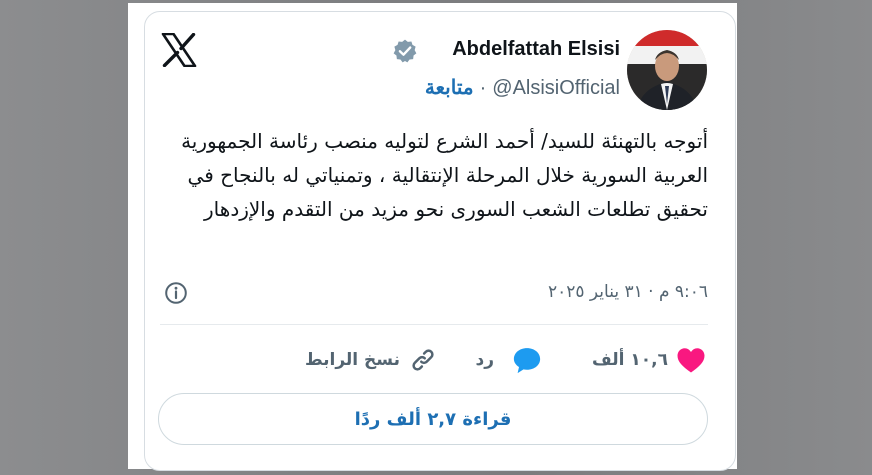  What do you see at coordinates (484, 360) in the screenshot?
I see `reply-label: رد` at bounding box center [484, 360].